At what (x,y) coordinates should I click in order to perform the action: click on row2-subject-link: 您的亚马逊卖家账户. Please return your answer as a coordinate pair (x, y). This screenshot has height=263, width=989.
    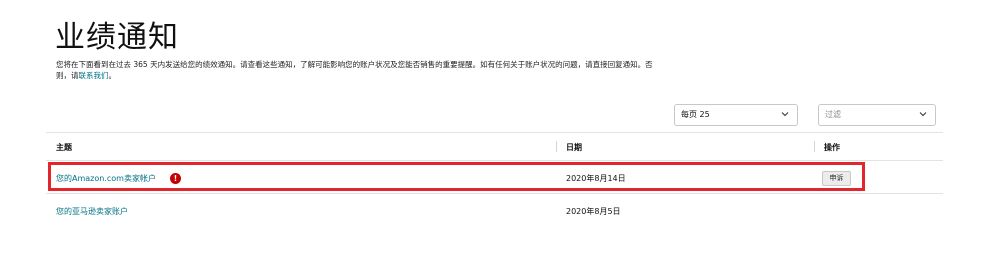
    Looking at the image, I should click on (92, 211).